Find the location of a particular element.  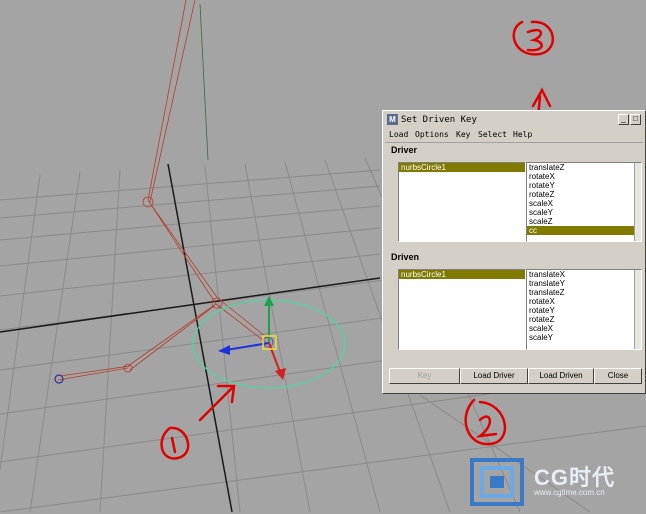

menu-load: Load is located at coordinates (398, 135).